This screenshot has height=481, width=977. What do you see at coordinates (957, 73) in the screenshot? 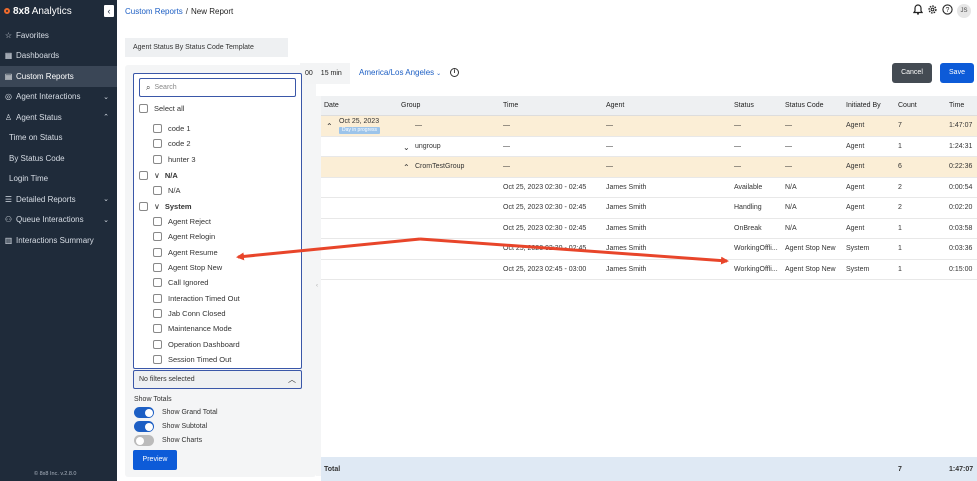
I see `save-button: Save` at bounding box center [957, 73].